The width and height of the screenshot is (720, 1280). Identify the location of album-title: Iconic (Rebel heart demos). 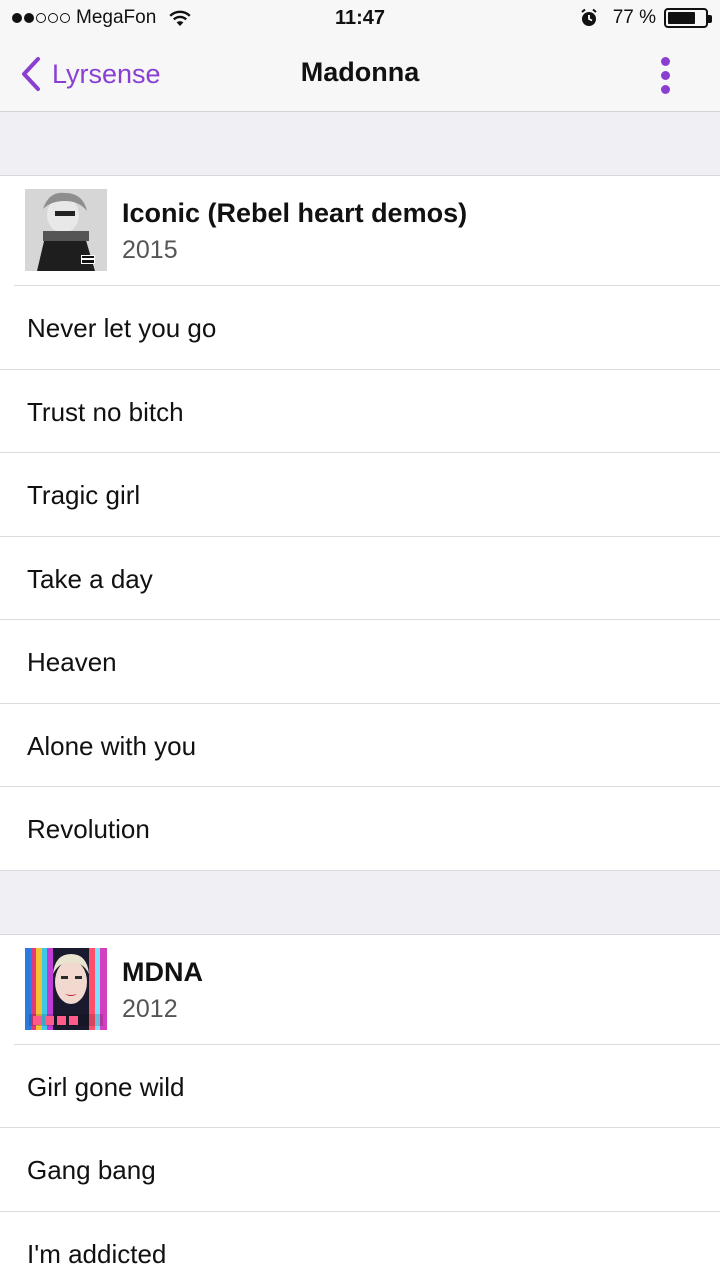
(295, 213).